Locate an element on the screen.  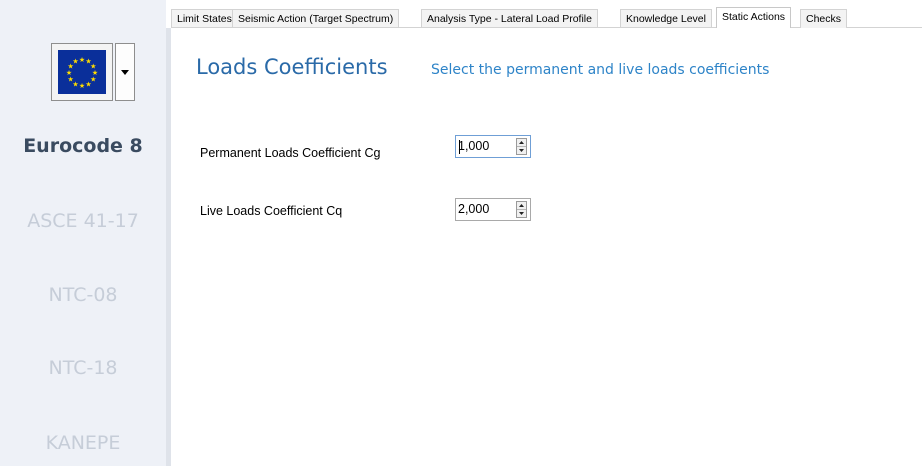
live-loads-value: 2,000 is located at coordinates (473, 209).